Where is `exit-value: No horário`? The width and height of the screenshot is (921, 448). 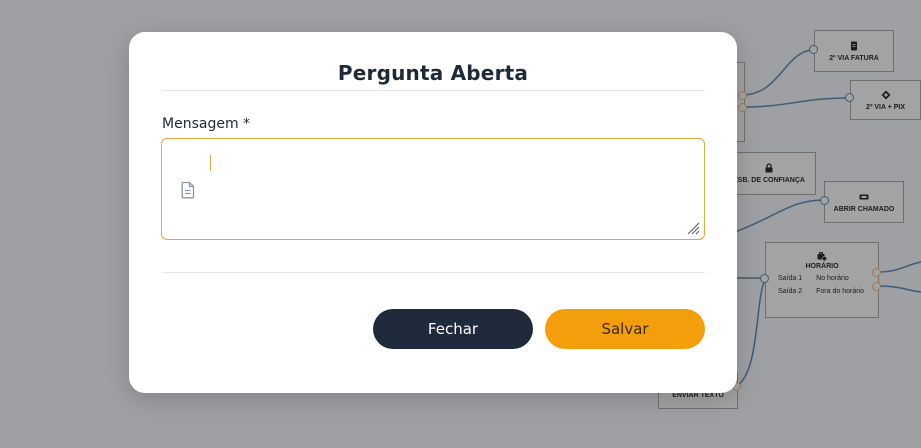 exit-value: No horário is located at coordinates (832, 278).